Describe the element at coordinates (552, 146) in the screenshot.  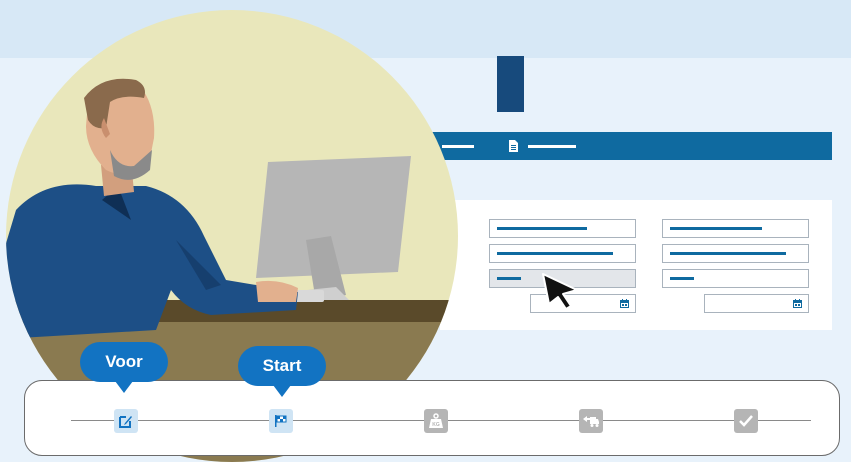
I see `nav-item-documents-placeholder` at that location.